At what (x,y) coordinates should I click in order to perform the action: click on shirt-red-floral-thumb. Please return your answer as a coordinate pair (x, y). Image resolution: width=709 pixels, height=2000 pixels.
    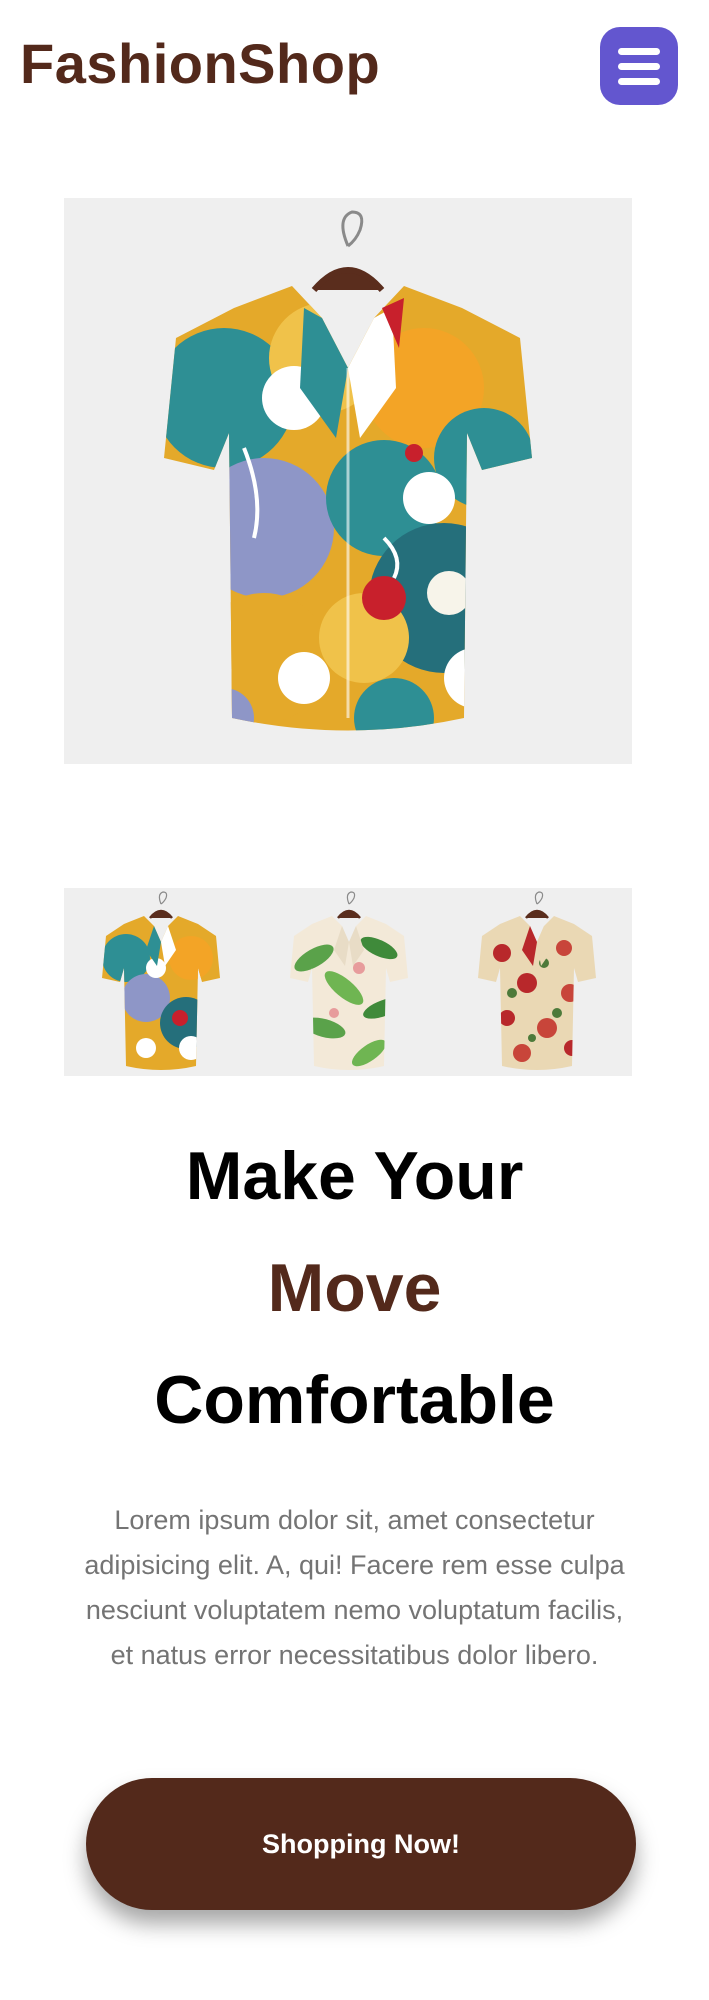
    Looking at the image, I should click on (537, 980).